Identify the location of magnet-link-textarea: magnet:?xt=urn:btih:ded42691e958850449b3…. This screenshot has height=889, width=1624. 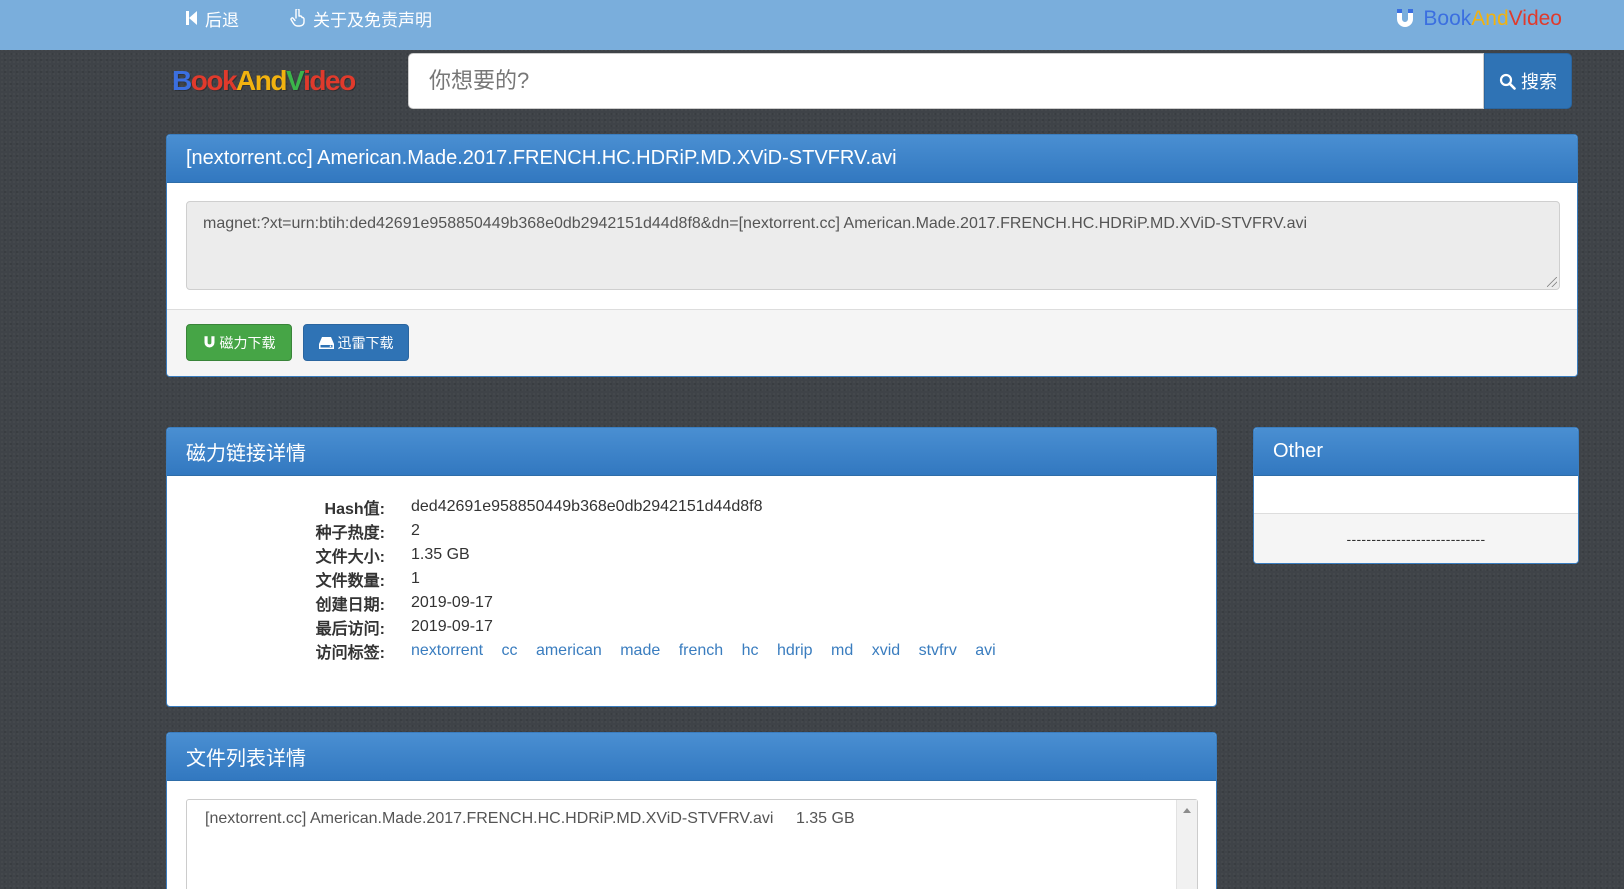
(873, 245).